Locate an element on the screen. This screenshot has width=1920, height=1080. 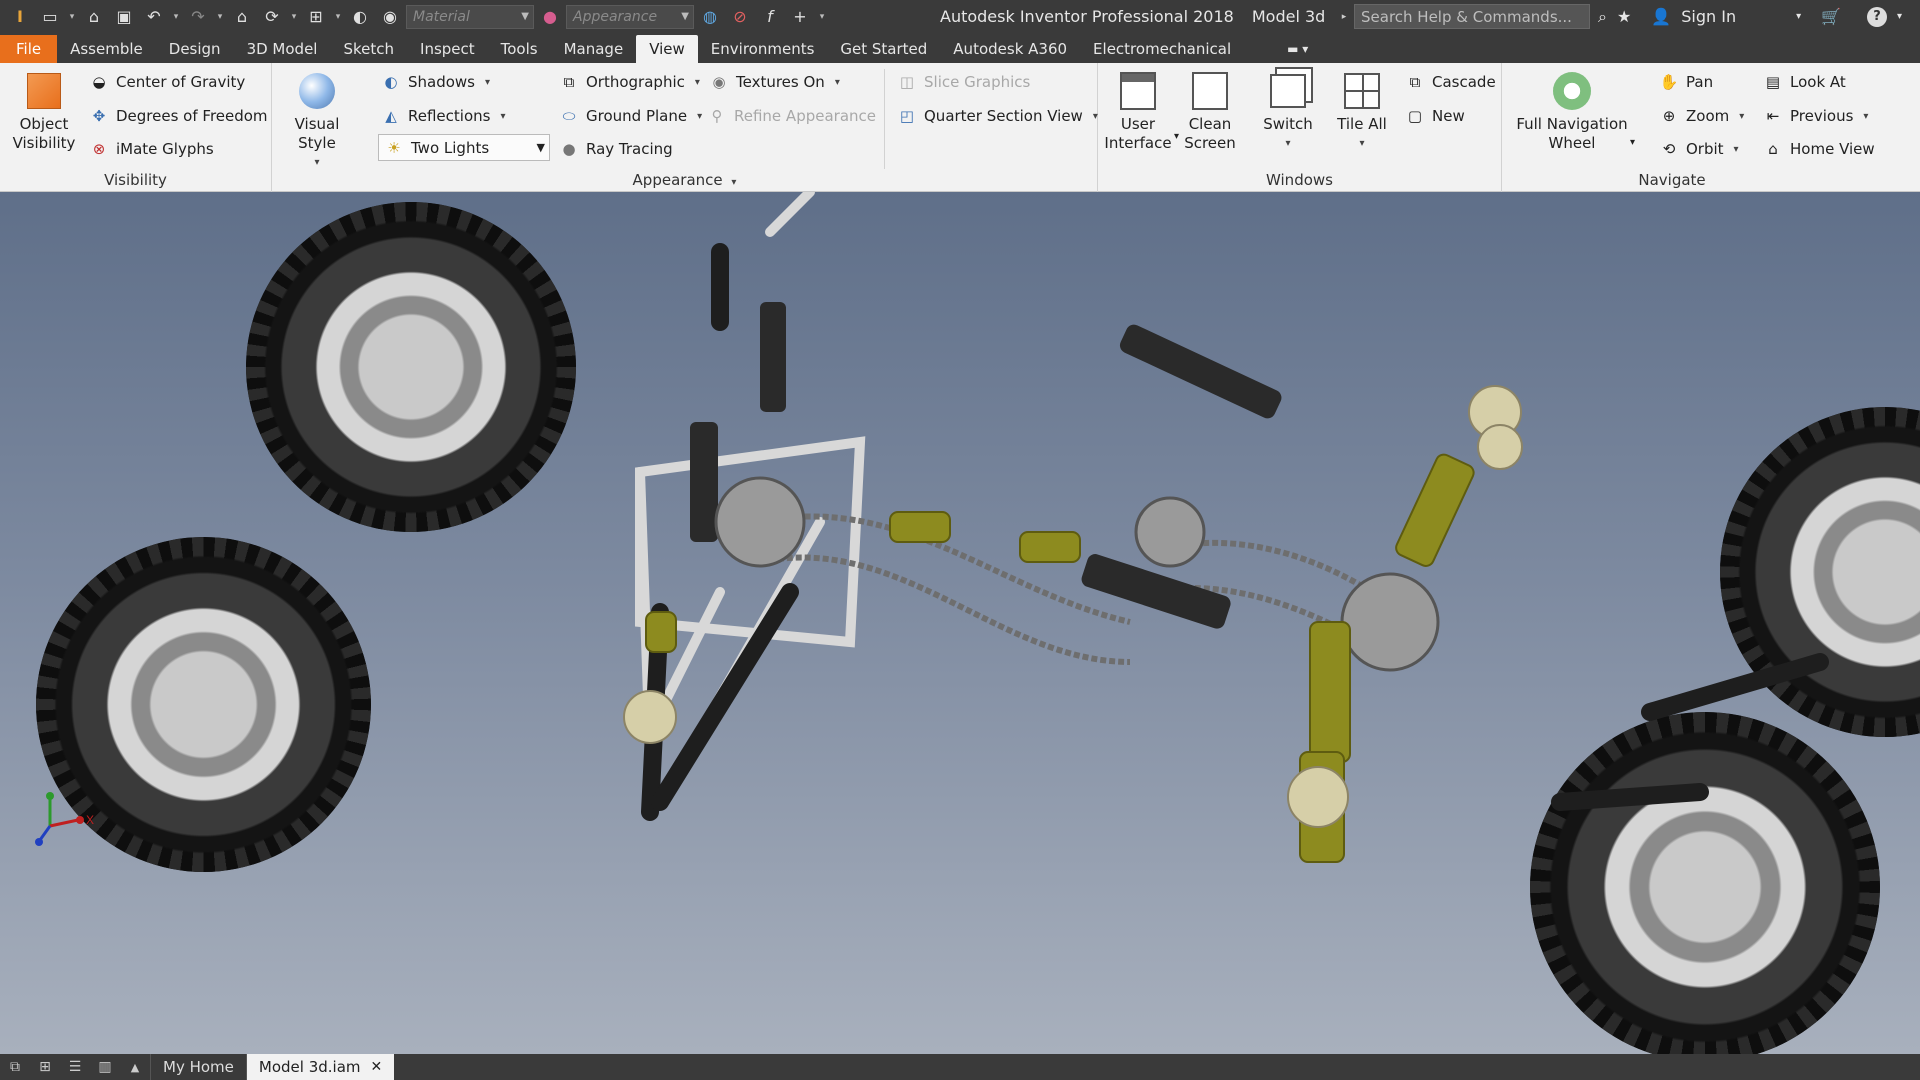
navigation-wheel-dropdown-icon: ▾ is located at coordinates (1632, 142).